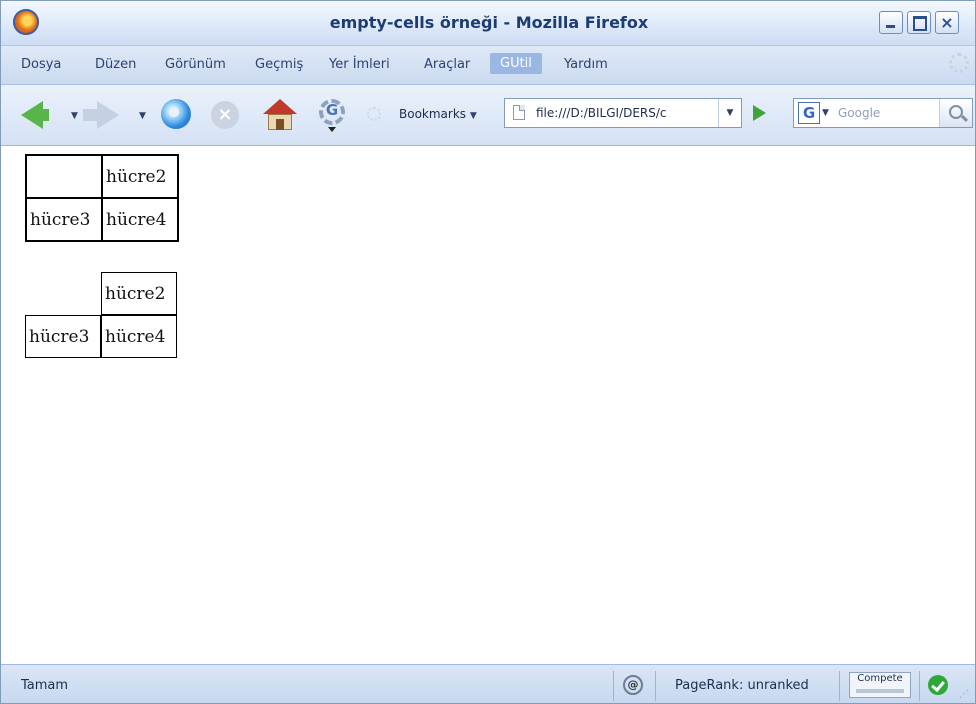 This screenshot has height=704, width=976. Describe the element at coordinates (41, 64) in the screenshot. I see `menu-item-dosya: Dosya` at that location.